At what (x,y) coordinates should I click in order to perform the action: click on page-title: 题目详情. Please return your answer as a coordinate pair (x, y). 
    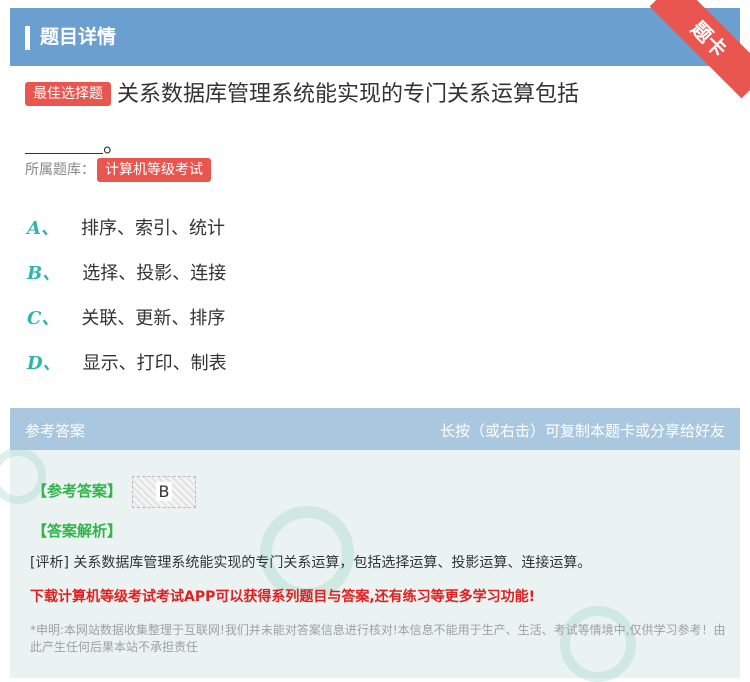
    Looking at the image, I should click on (78, 37).